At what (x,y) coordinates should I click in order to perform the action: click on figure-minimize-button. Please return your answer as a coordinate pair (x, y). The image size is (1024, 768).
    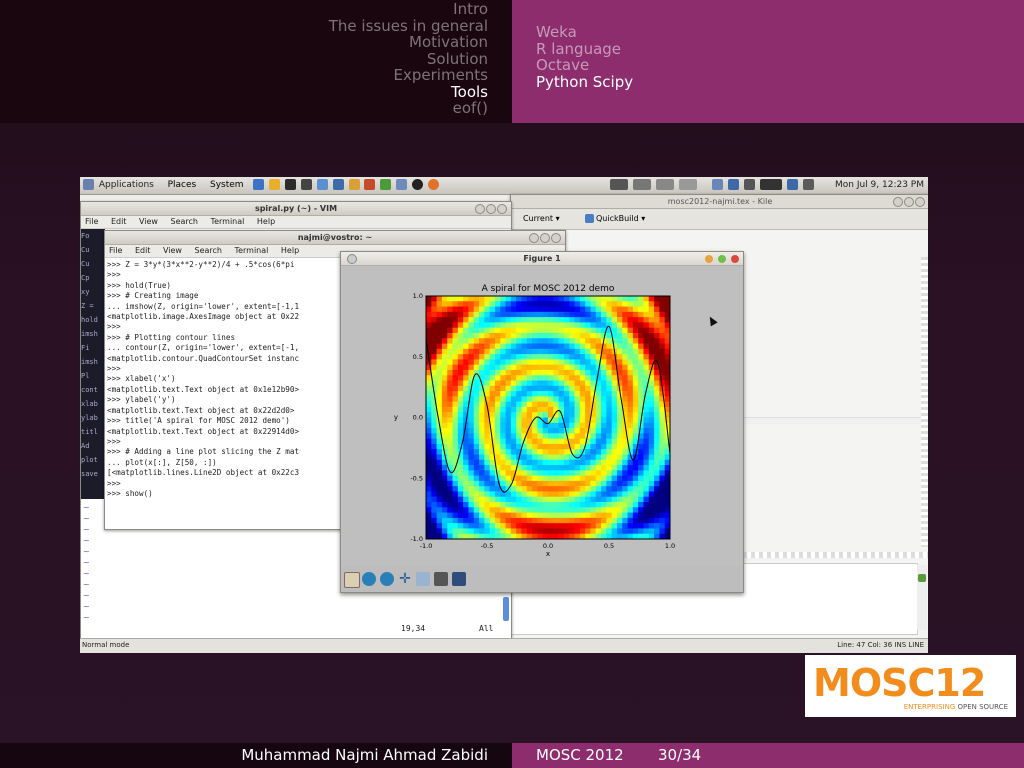
    Looking at the image, I should click on (709, 259).